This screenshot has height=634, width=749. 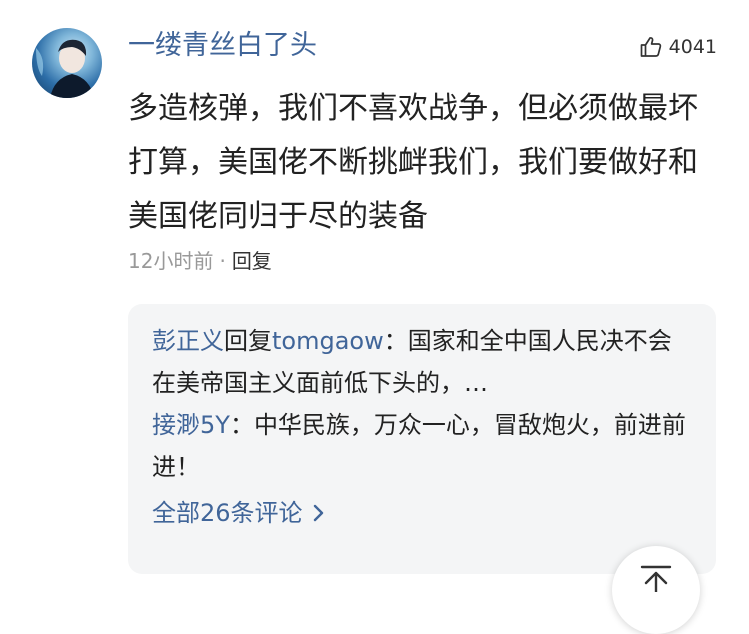 What do you see at coordinates (222, 46) in the screenshot?
I see `comment-username: 一缕青丝白了头` at bounding box center [222, 46].